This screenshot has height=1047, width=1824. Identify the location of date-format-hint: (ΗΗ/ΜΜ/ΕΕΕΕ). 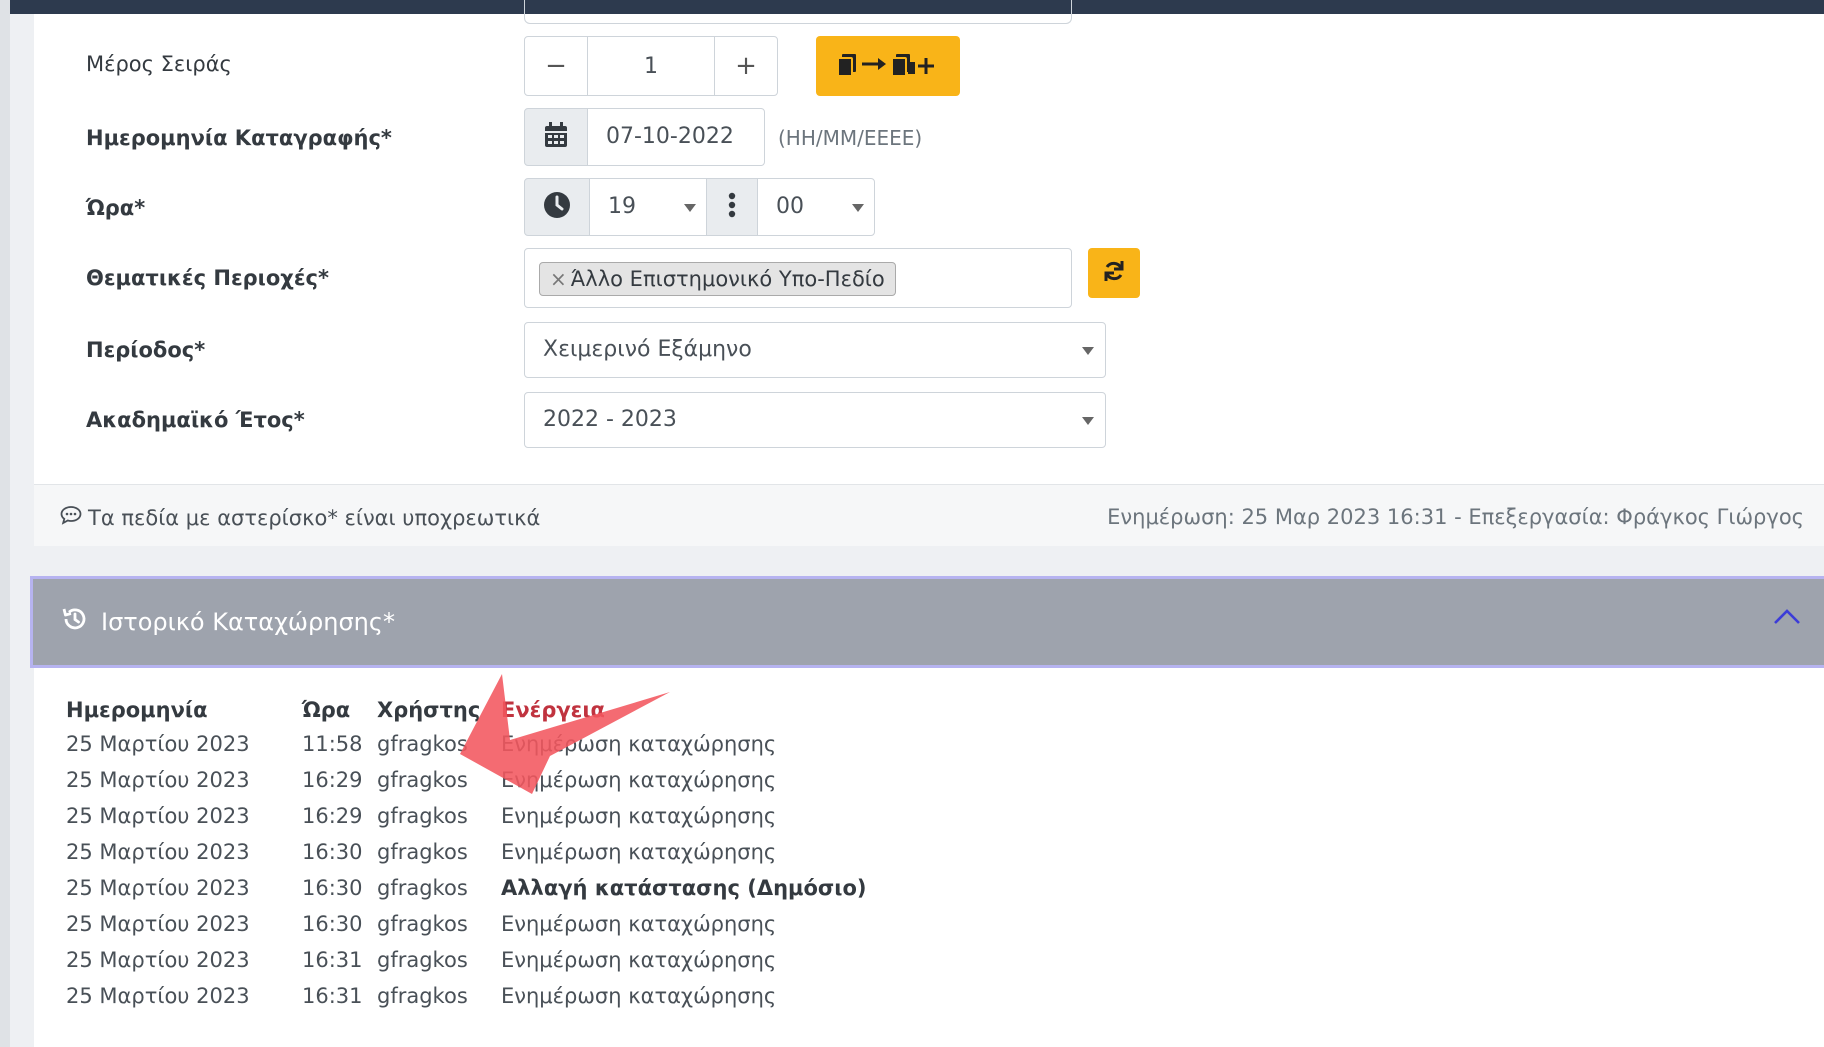
(850, 138).